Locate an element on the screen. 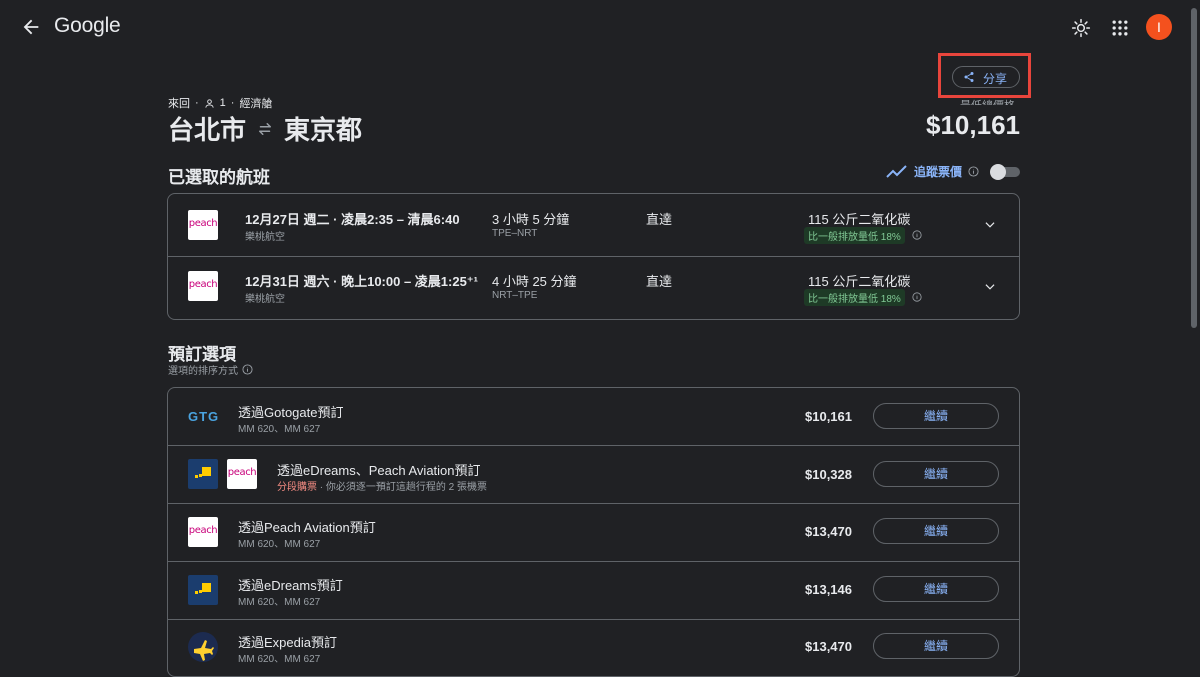 Image resolution: width=1200 pixels, height=677 pixels. origin-city: 台北市 is located at coordinates (207, 130).